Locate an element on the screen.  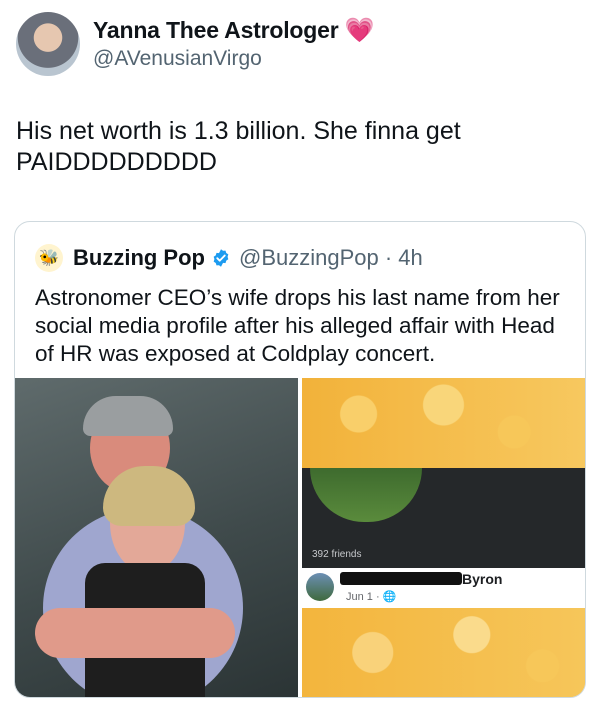
quote-header: 🐝 Buzzing Pop @BuzzingPop · 4h is located at coordinates (229, 258).